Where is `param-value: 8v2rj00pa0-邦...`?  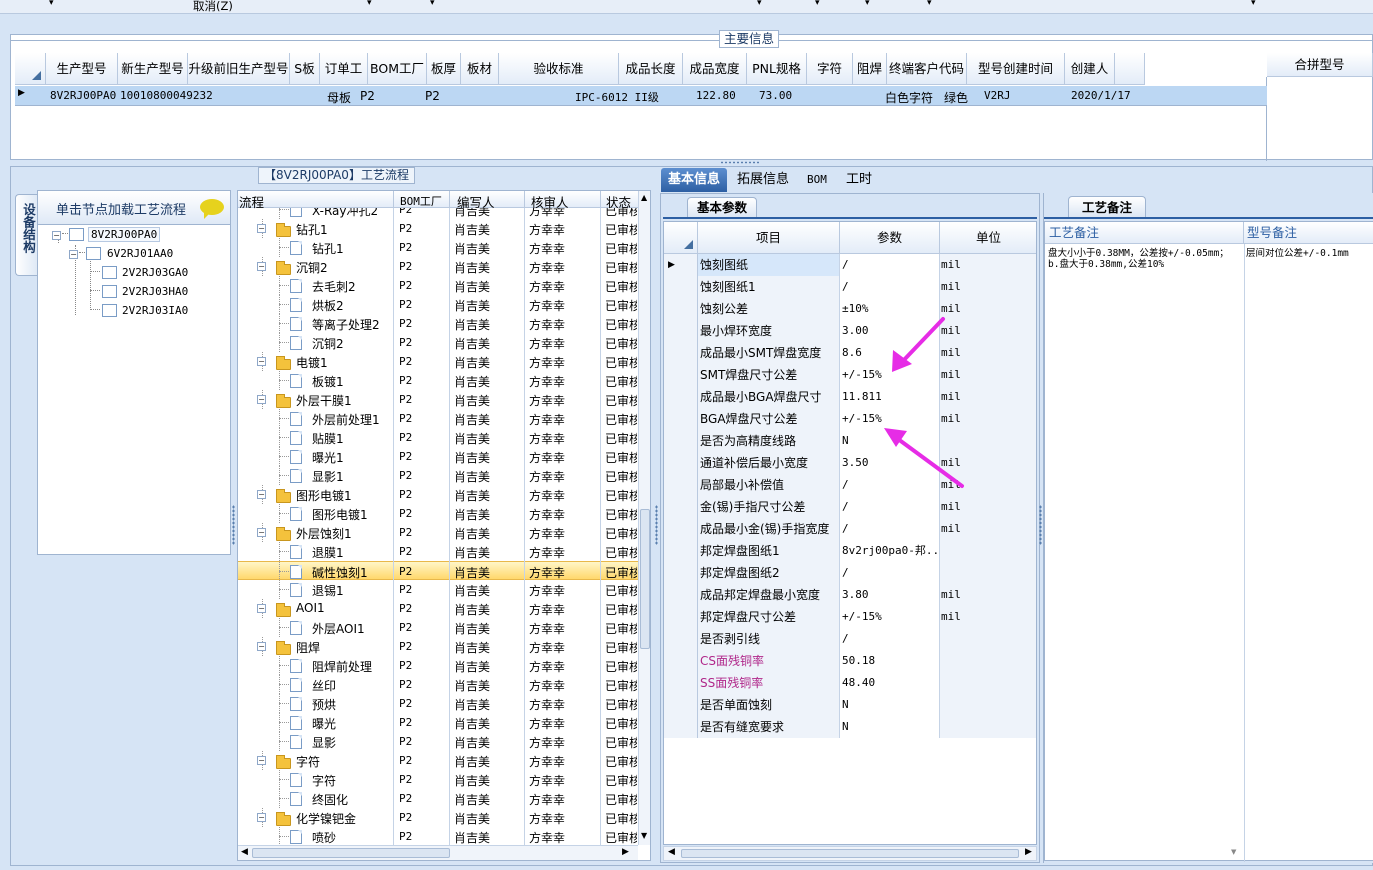 param-value: 8v2rj00pa0-邦... is located at coordinates (890, 551).